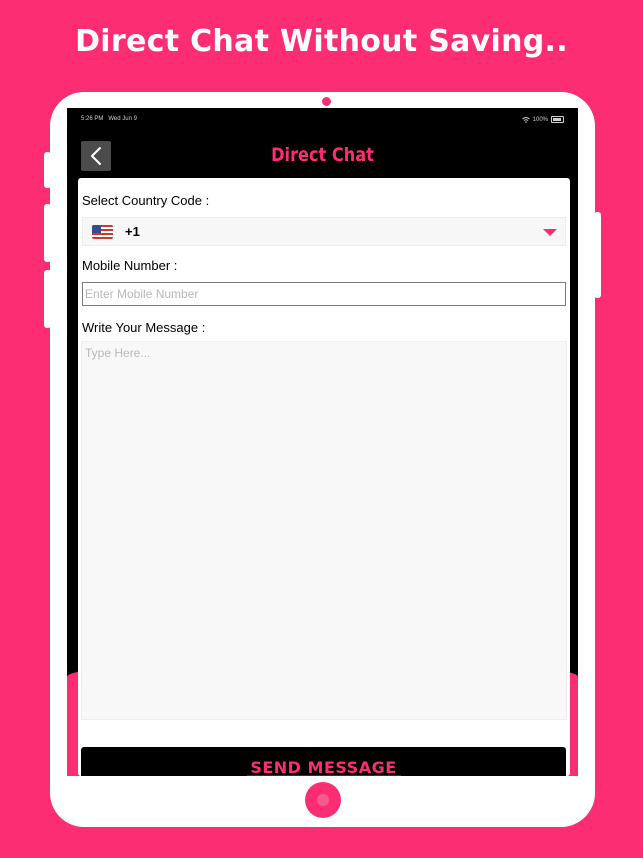 The width and height of the screenshot is (643, 858). What do you see at coordinates (96, 156) in the screenshot?
I see `chevron-left-icon` at bounding box center [96, 156].